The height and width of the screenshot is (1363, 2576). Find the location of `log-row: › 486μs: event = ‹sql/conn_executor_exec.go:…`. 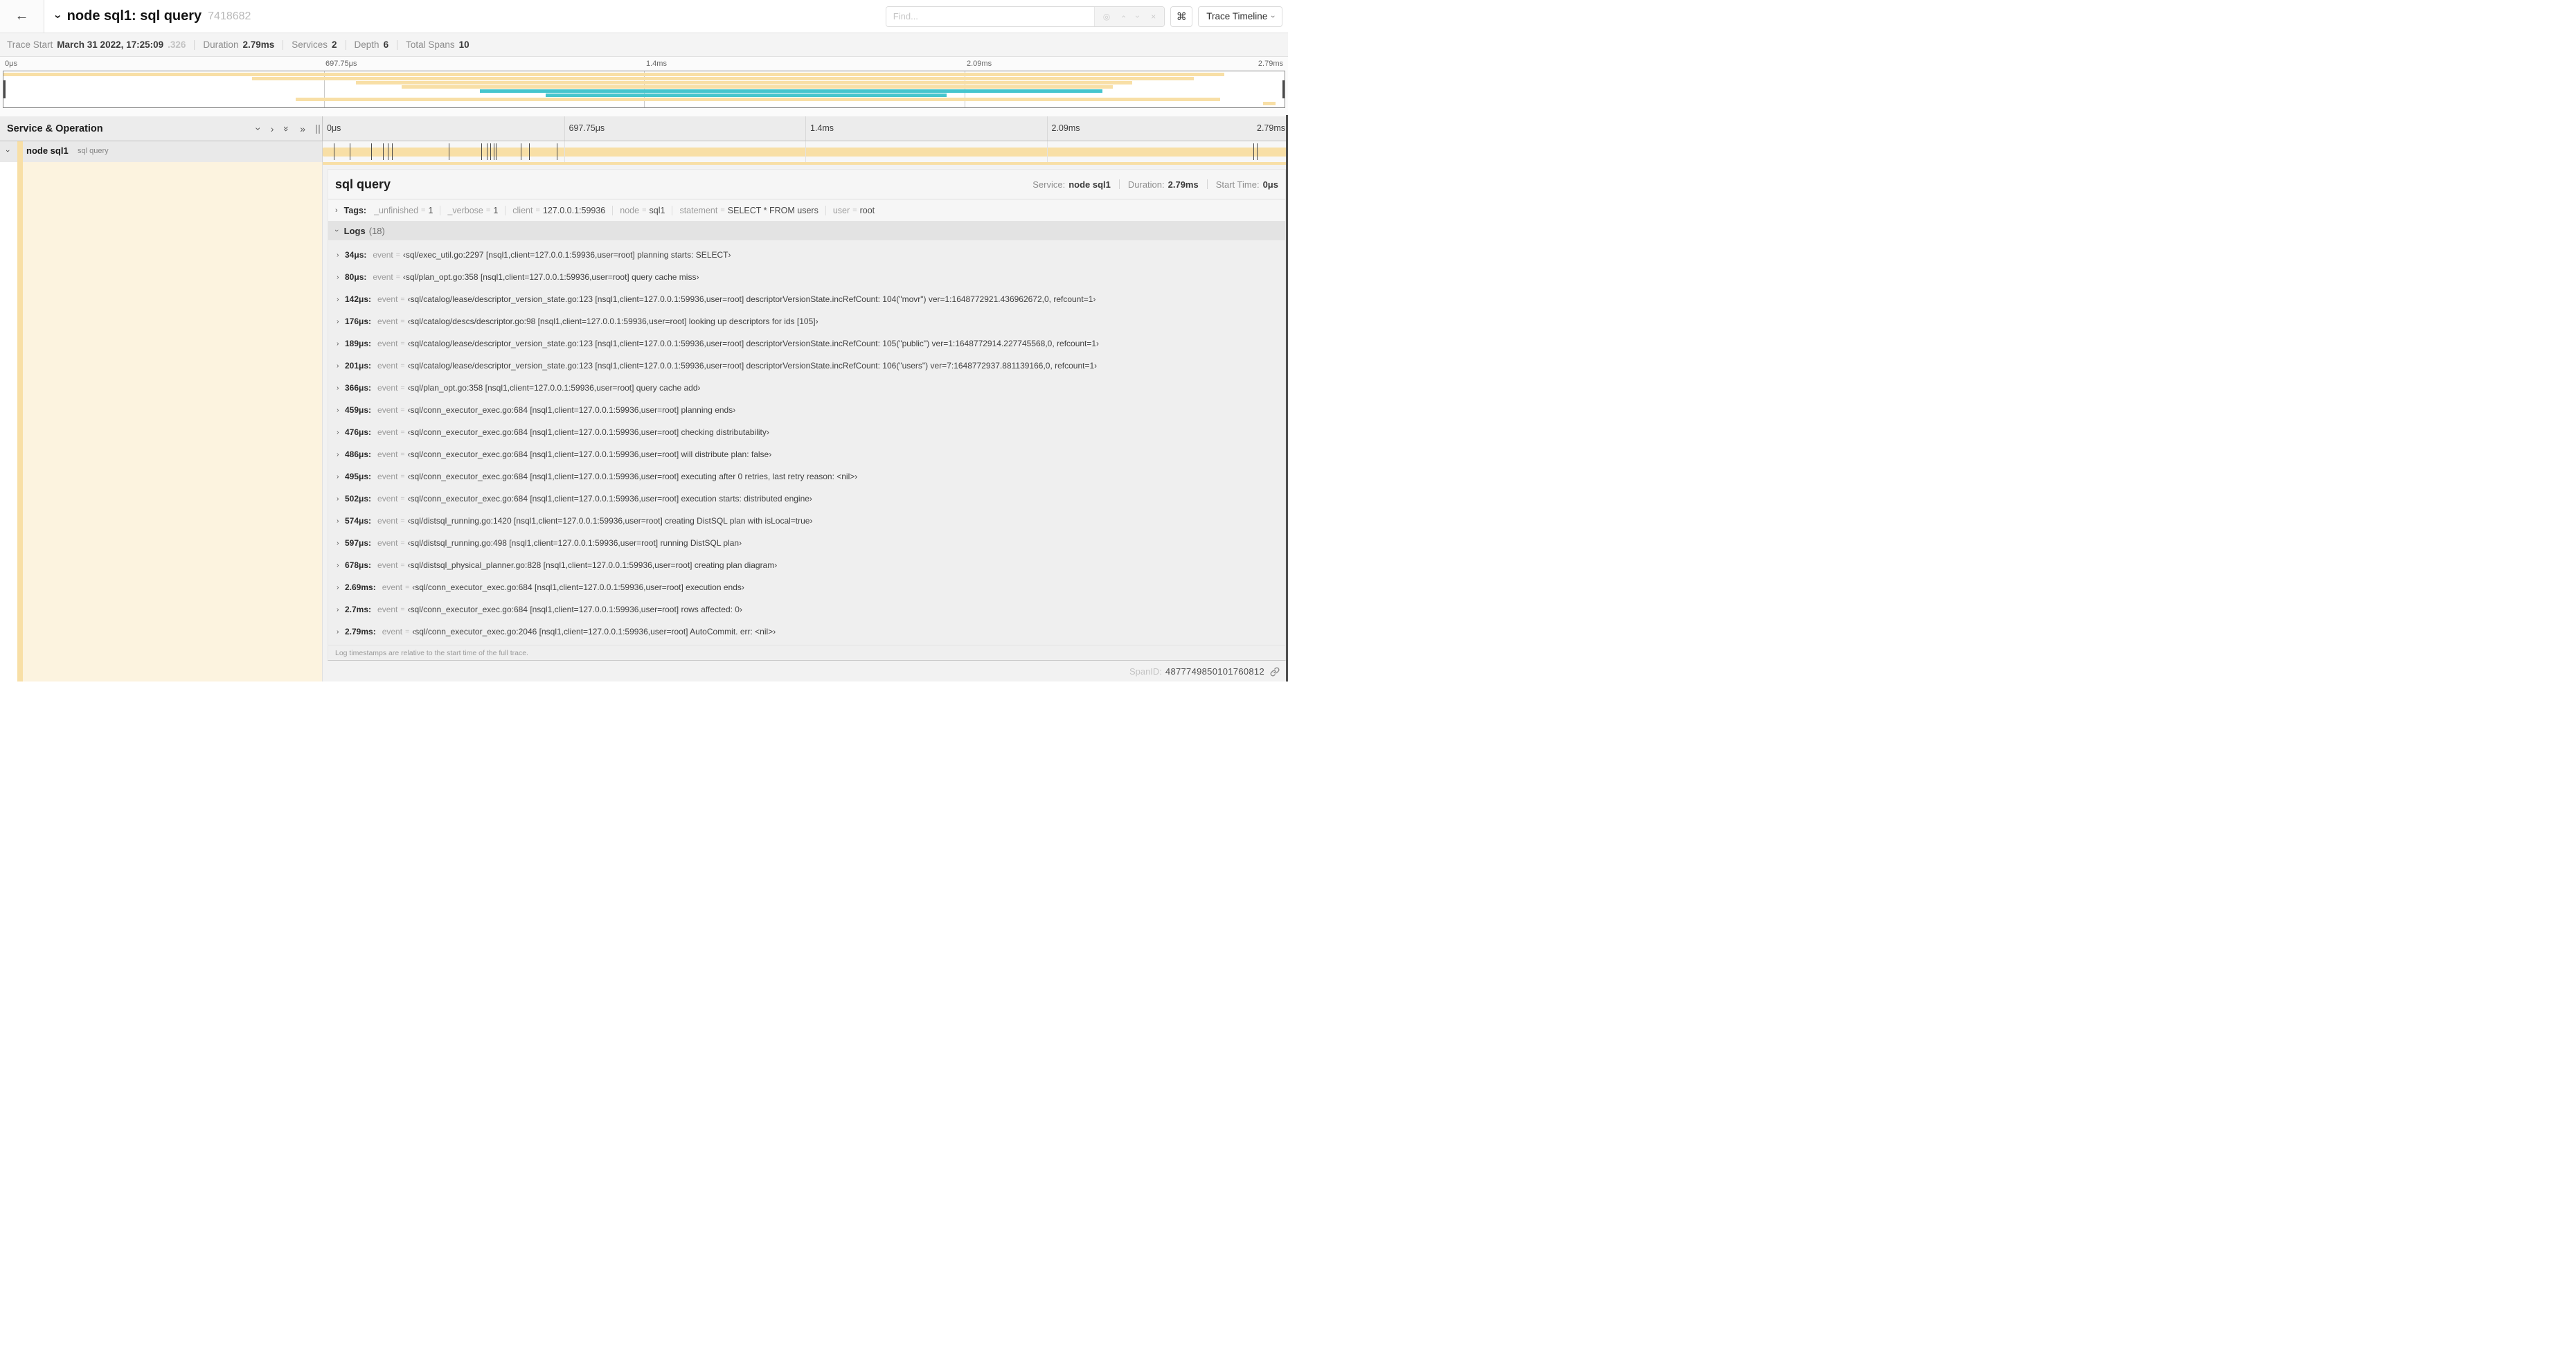

log-row: › 486μs: event = ‹sql/conn_executor_exec.go:… is located at coordinates (806, 454).